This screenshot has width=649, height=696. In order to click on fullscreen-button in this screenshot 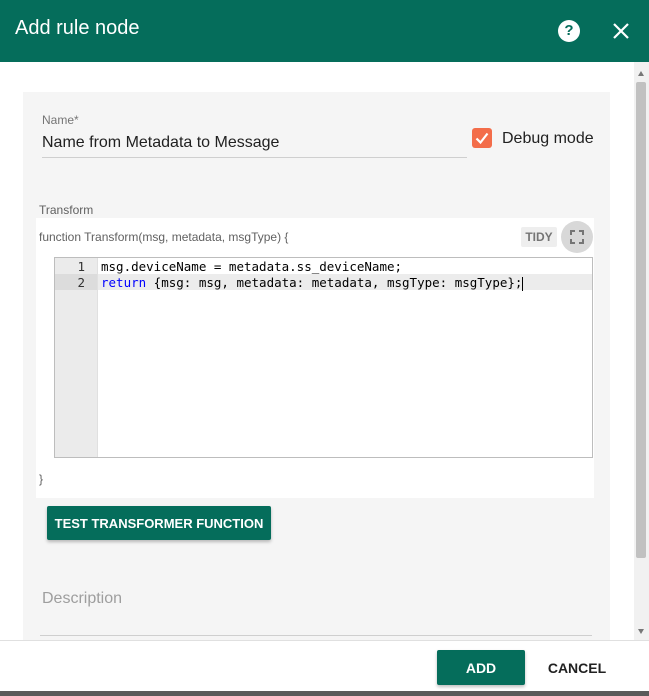, I will do `click(577, 237)`.